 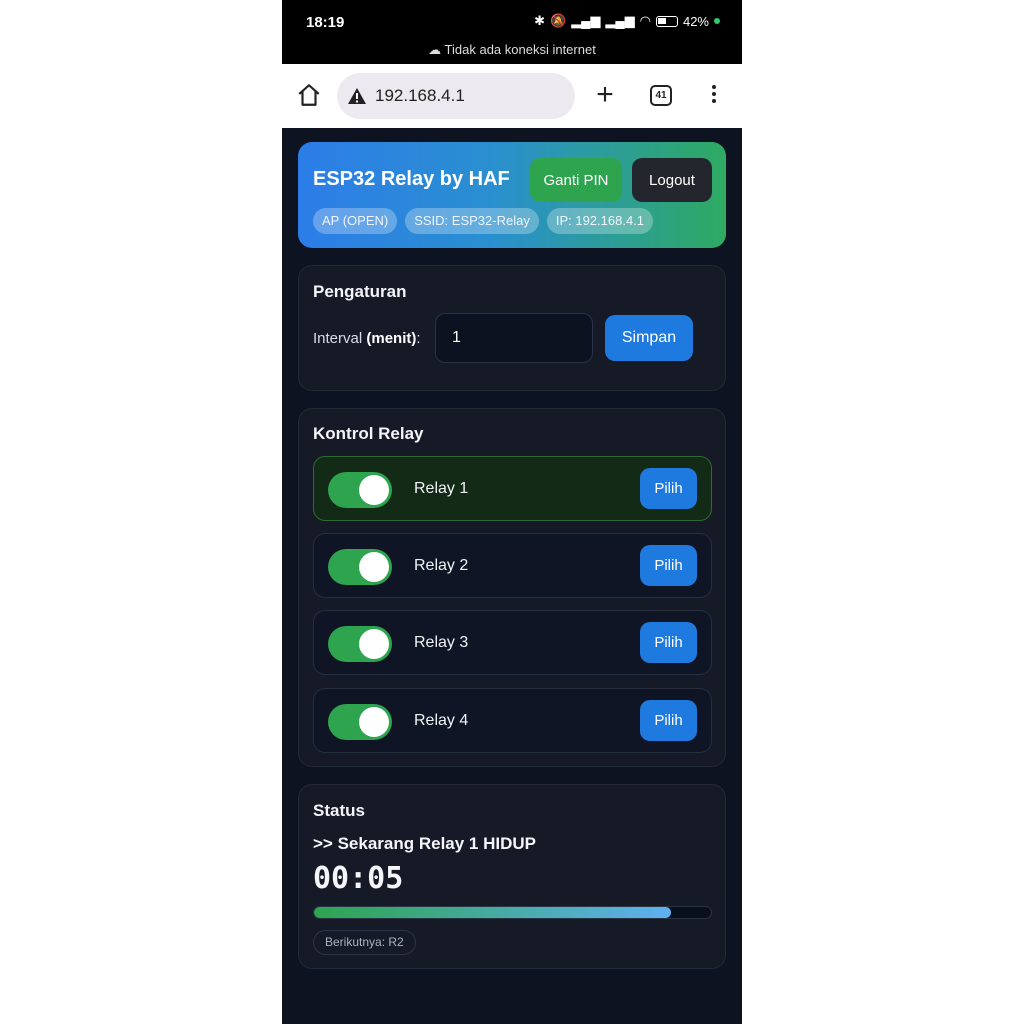 What do you see at coordinates (411, 179) in the screenshot?
I see `app-title: ESP32 Relay by HAF` at bounding box center [411, 179].